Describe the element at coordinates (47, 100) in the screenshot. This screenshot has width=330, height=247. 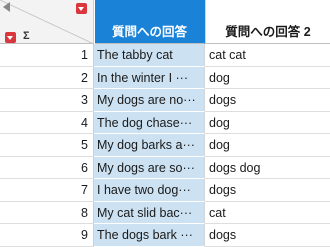
I see `row-number: 3` at that location.